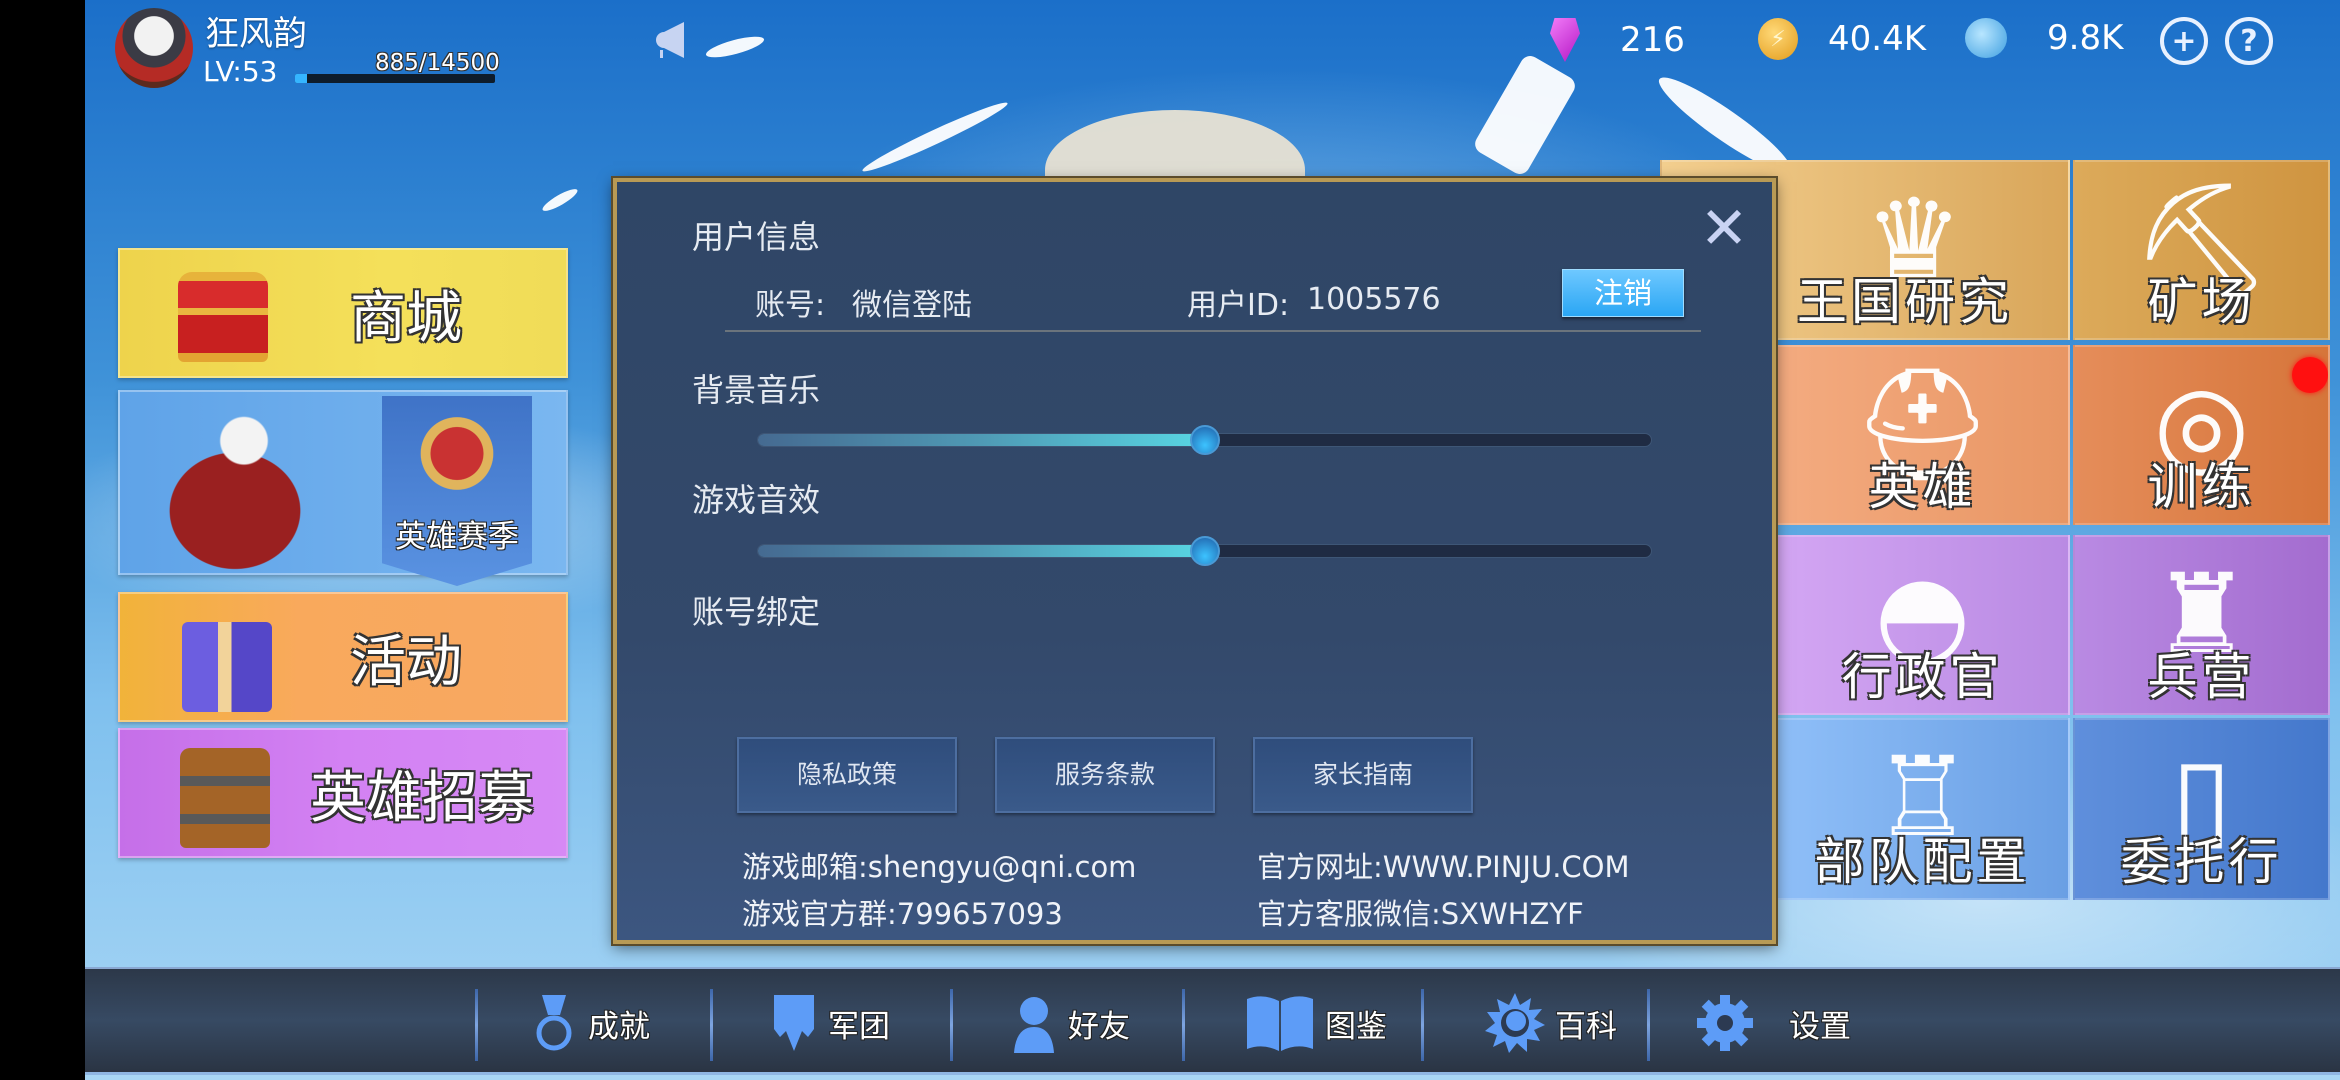  What do you see at coordinates (1213, 331) in the screenshot?
I see `divider` at bounding box center [1213, 331].